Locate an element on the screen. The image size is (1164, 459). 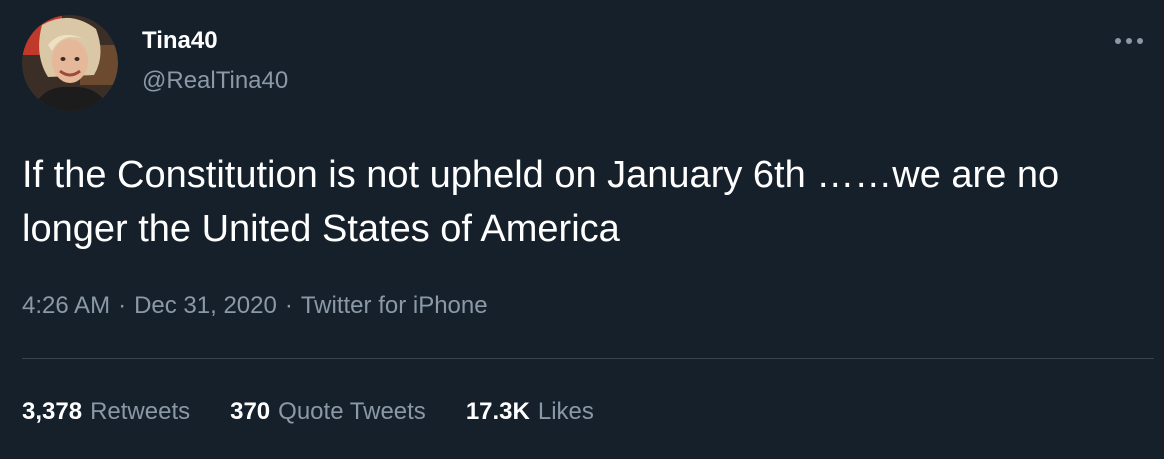
avatar is located at coordinates (70, 63).